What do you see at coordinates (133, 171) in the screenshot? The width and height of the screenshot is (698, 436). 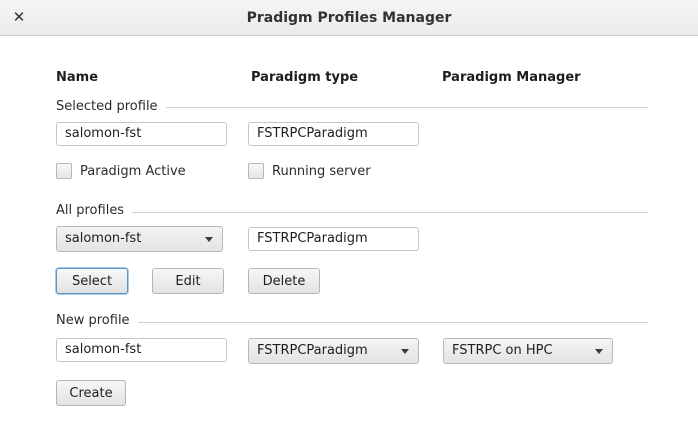 I see `paradigm-active-label: Paradigm Active` at bounding box center [133, 171].